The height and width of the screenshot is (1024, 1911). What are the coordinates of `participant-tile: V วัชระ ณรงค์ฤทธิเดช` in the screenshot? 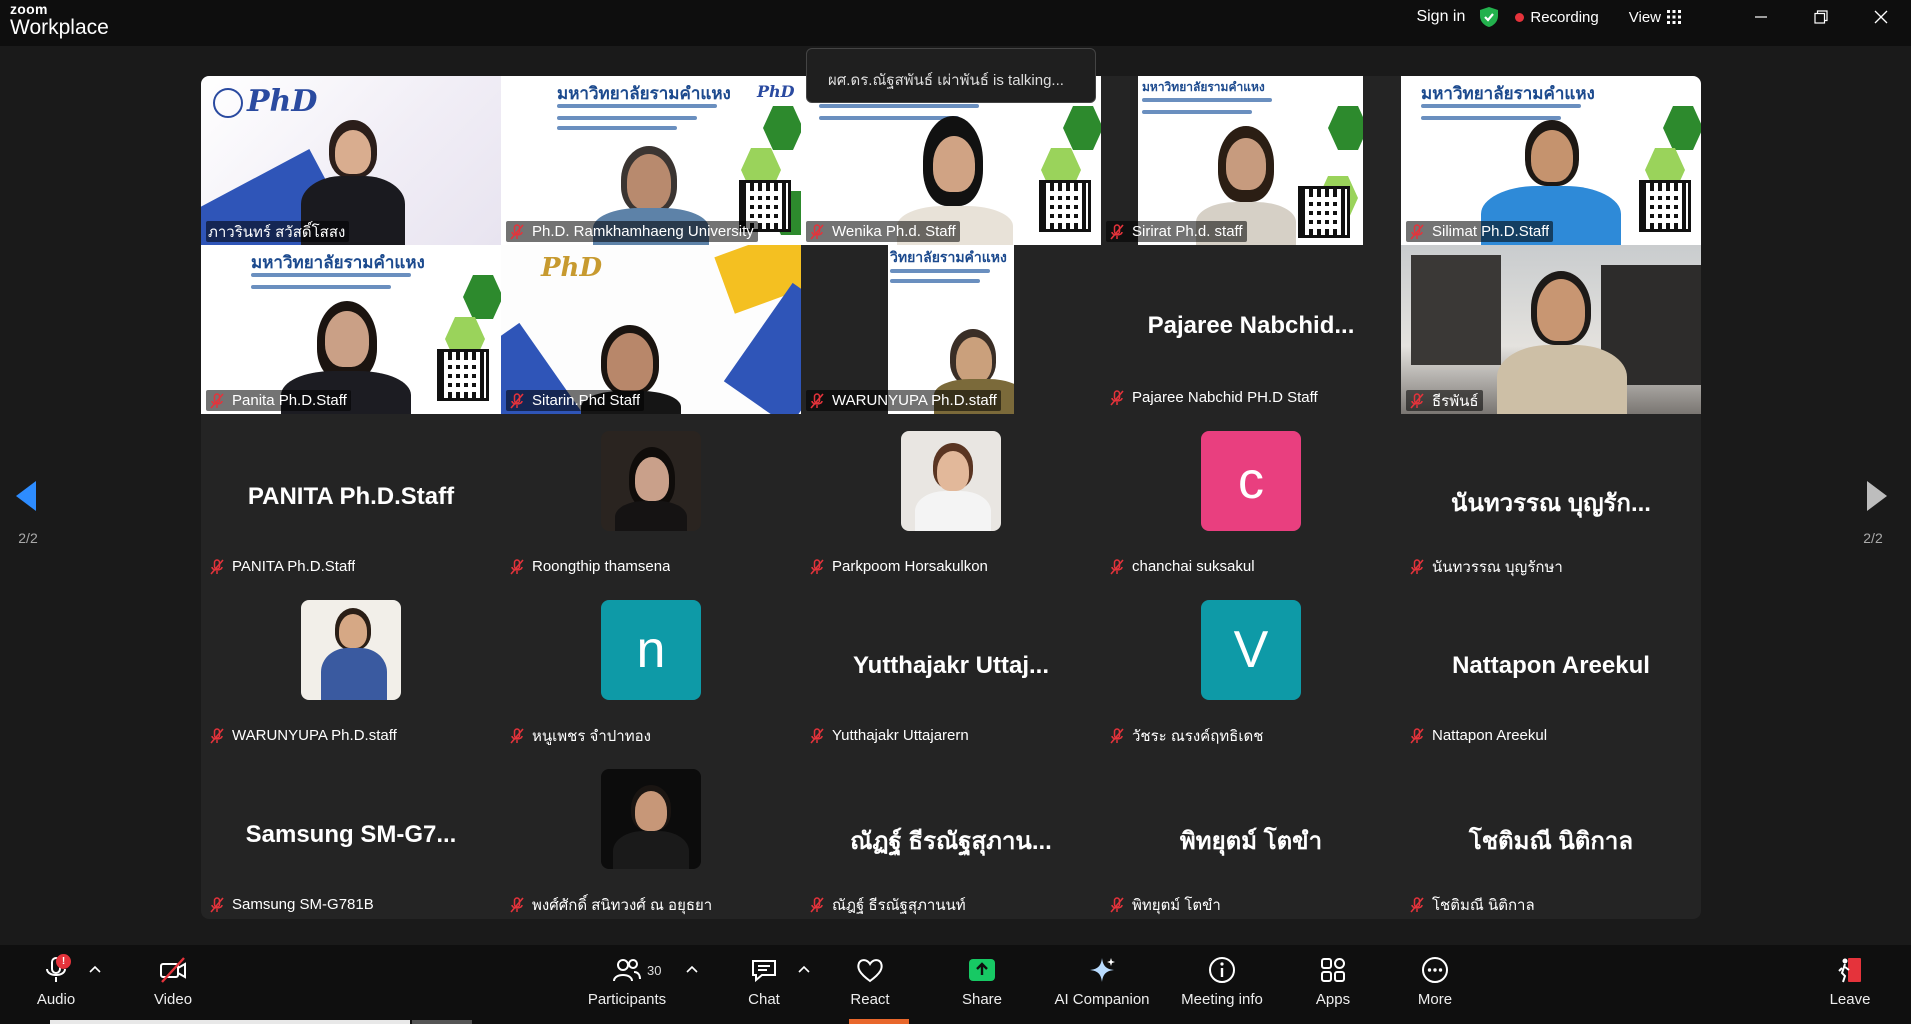 It's located at (1251, 667).